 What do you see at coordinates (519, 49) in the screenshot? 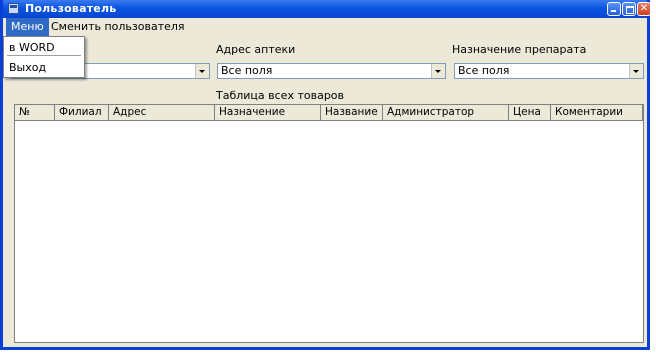
I see `purpose-filter-label: Назначение препарата` at bounding box center [519, 49].